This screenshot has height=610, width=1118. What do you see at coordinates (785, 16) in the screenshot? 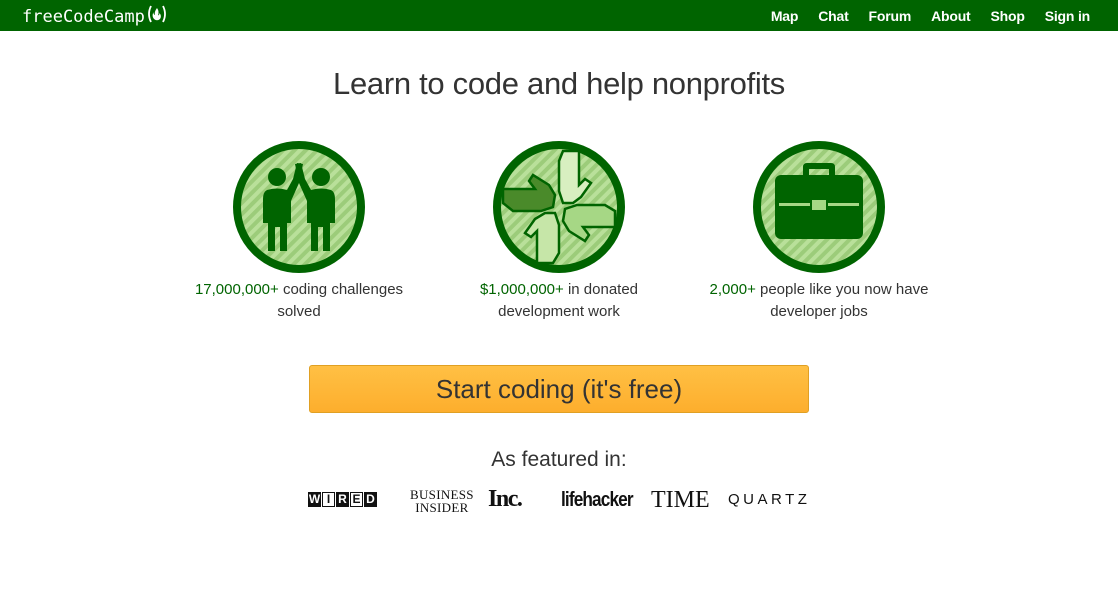
I see `nav-link-map: Map` at bounding box center [785, 16].